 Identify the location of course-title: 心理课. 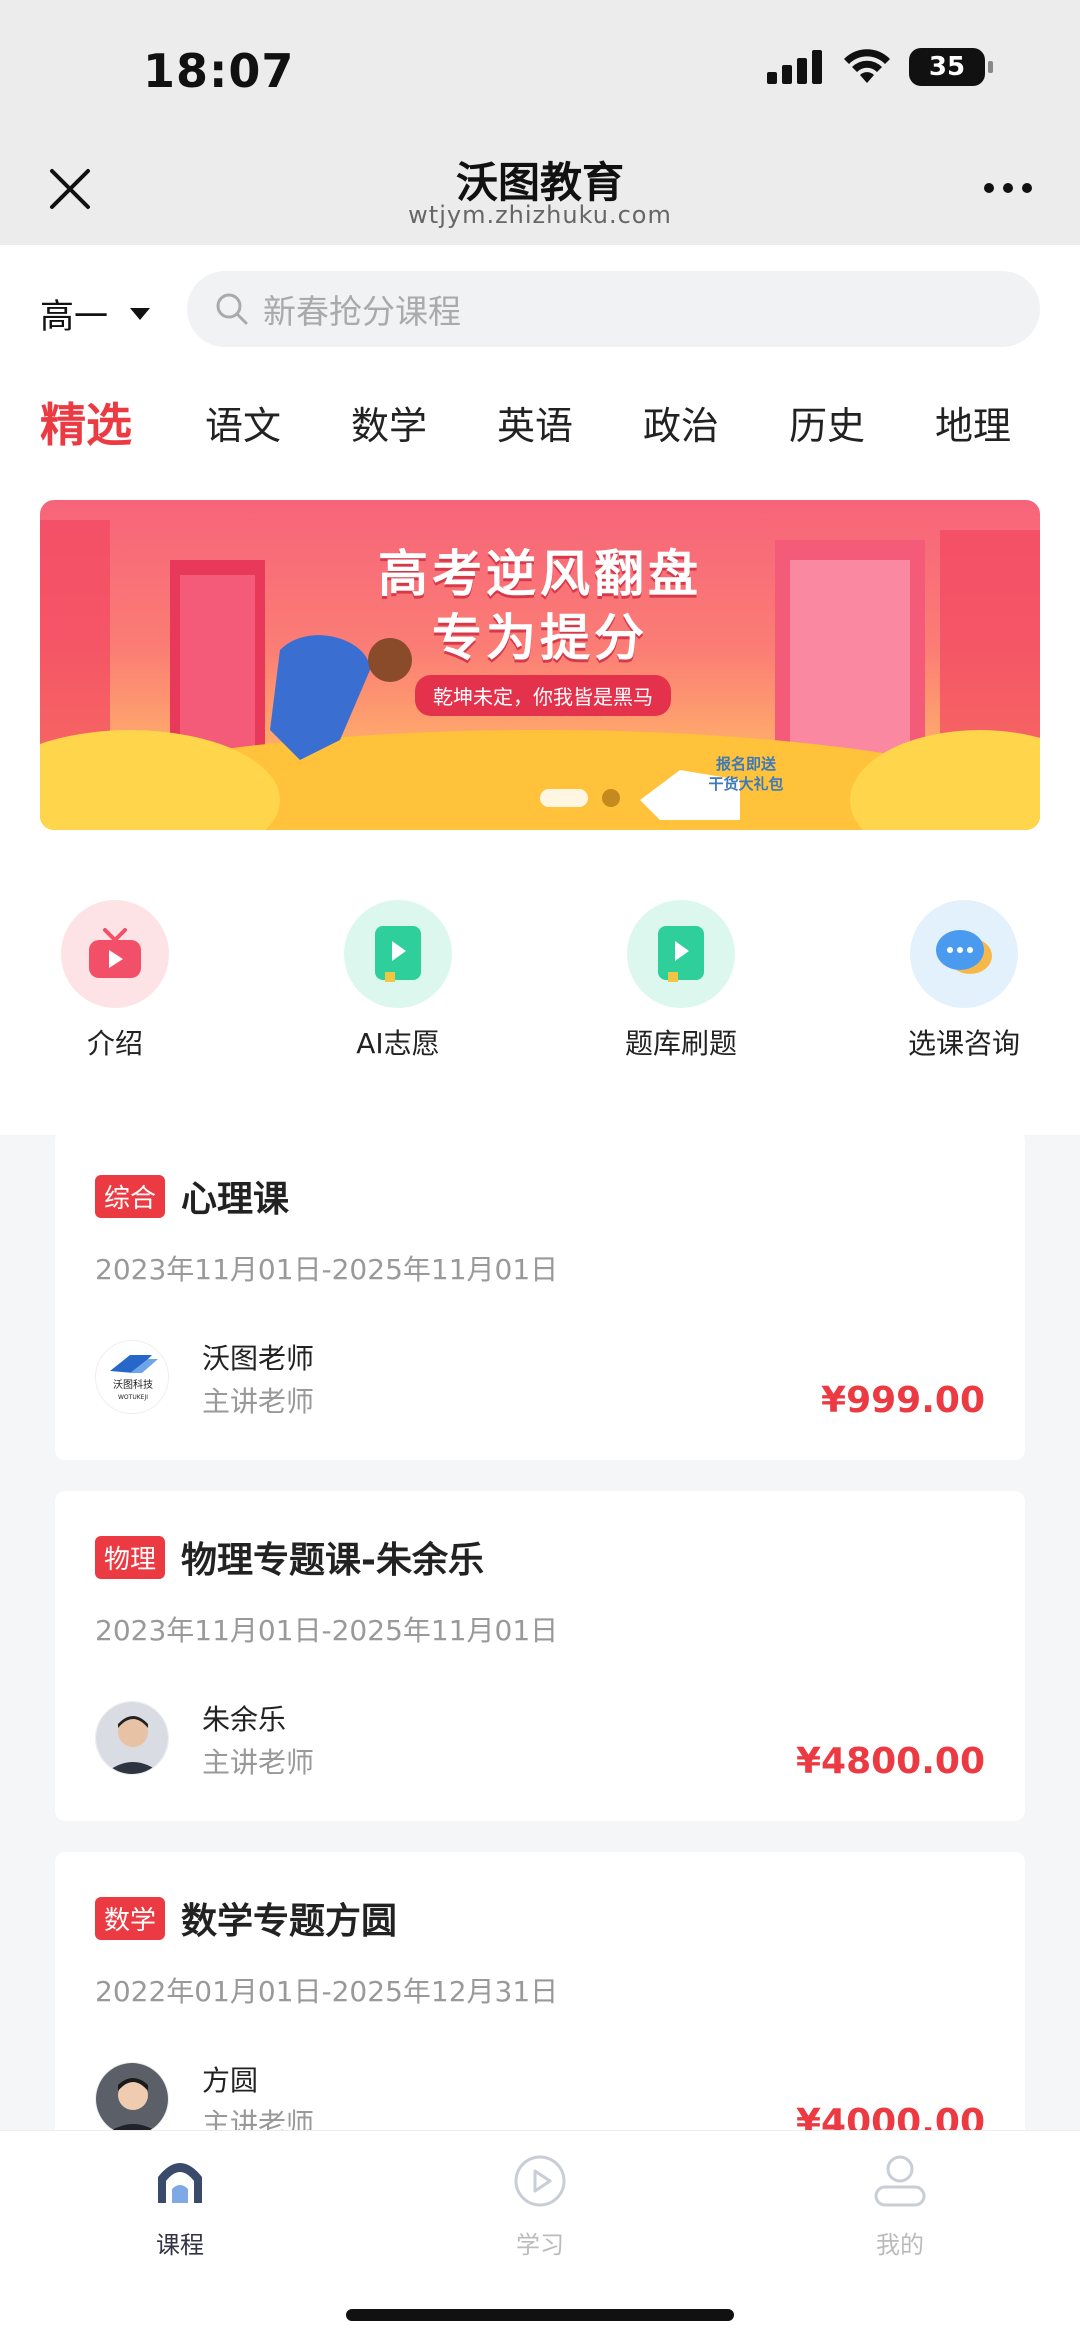
(235, 1199).